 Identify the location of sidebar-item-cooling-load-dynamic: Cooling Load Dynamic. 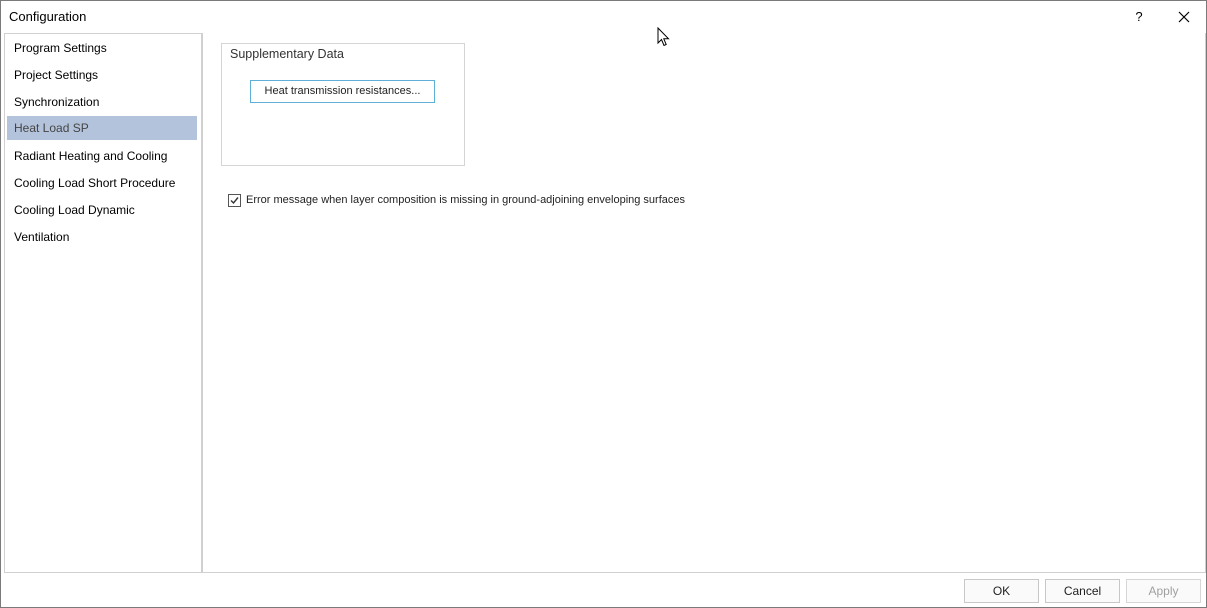
(102, 210).